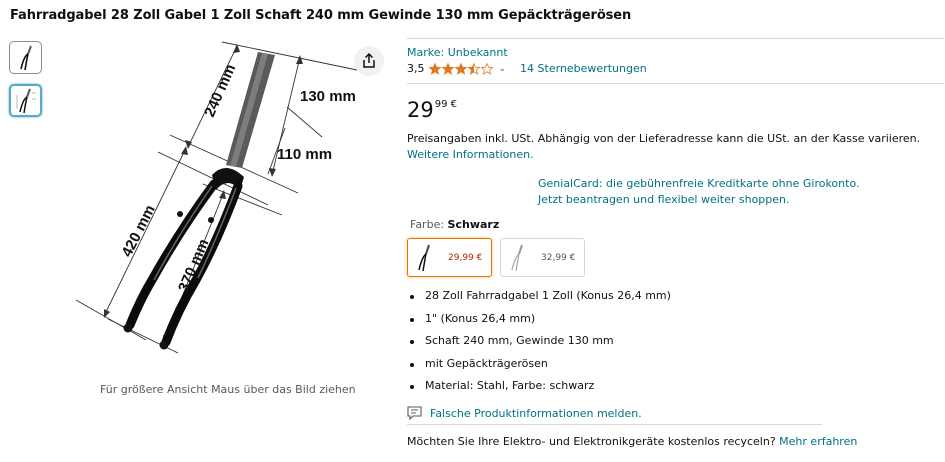 Image resolution: width=945 pixels, height=462 pixels. What do you see at coordinates (818, 441) in the screenshot?
I see `recycle-link: Mehr erfahren` at bounding box center [818, 441].